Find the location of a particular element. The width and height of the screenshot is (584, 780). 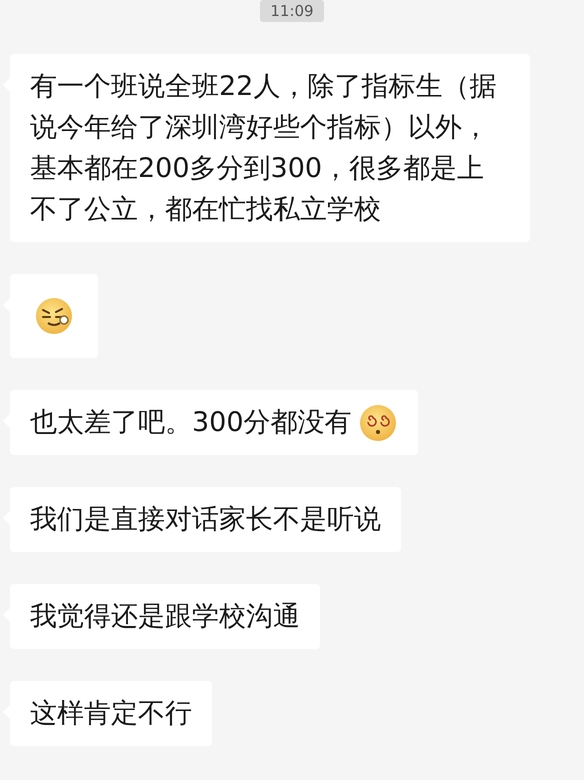

dizzy-face-icon is located at coordinates (378, 422).